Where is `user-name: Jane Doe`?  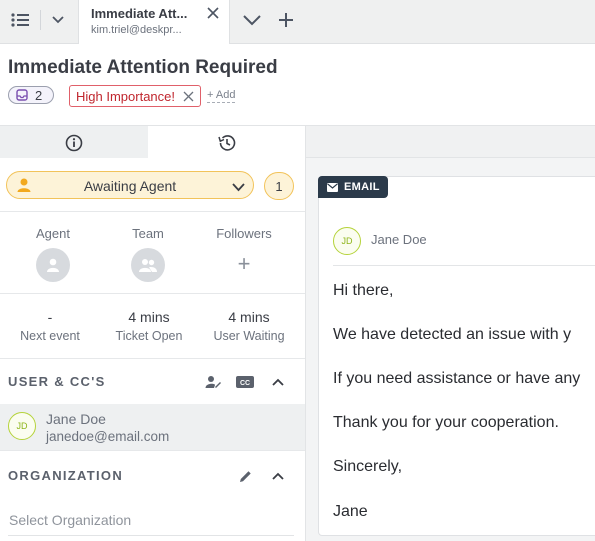 user-name: Jane Doe is located at coordinates (76, 419).